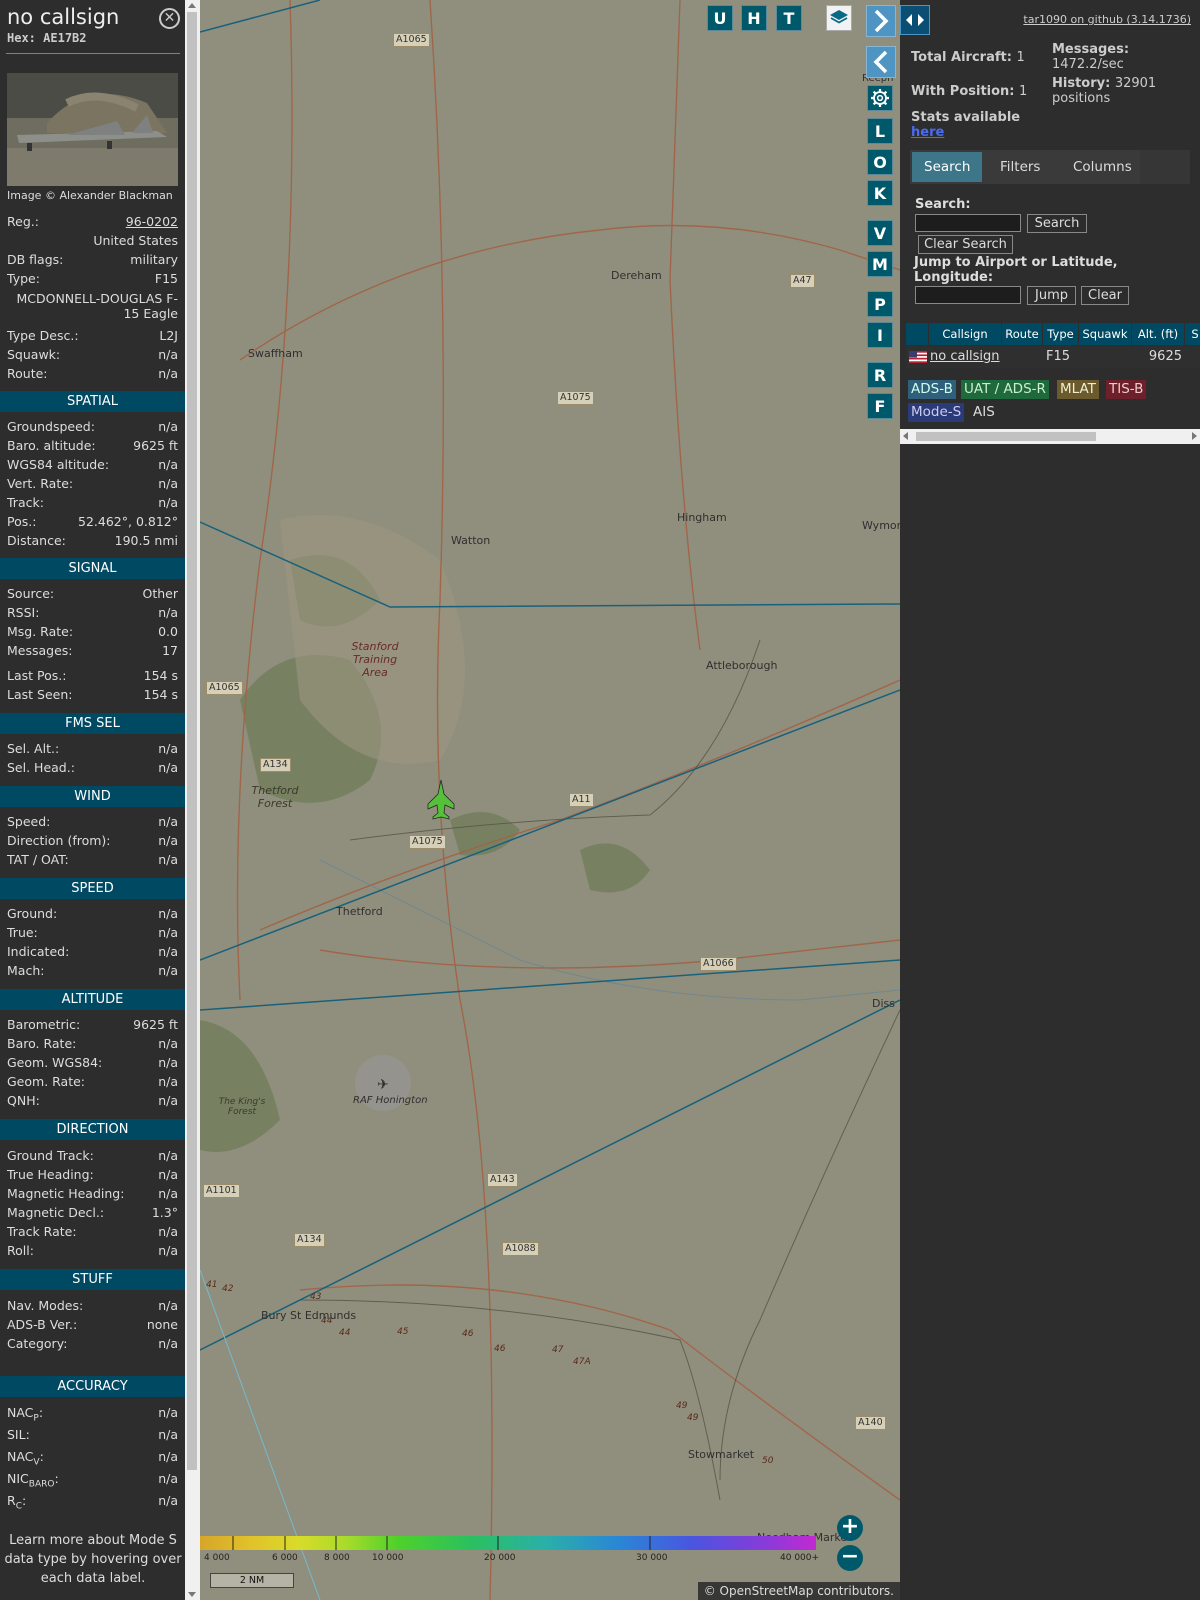 This screenshot has width=1200, height=1600. I want to click on table-horizontal-scrollbar, so click(1050, 436).